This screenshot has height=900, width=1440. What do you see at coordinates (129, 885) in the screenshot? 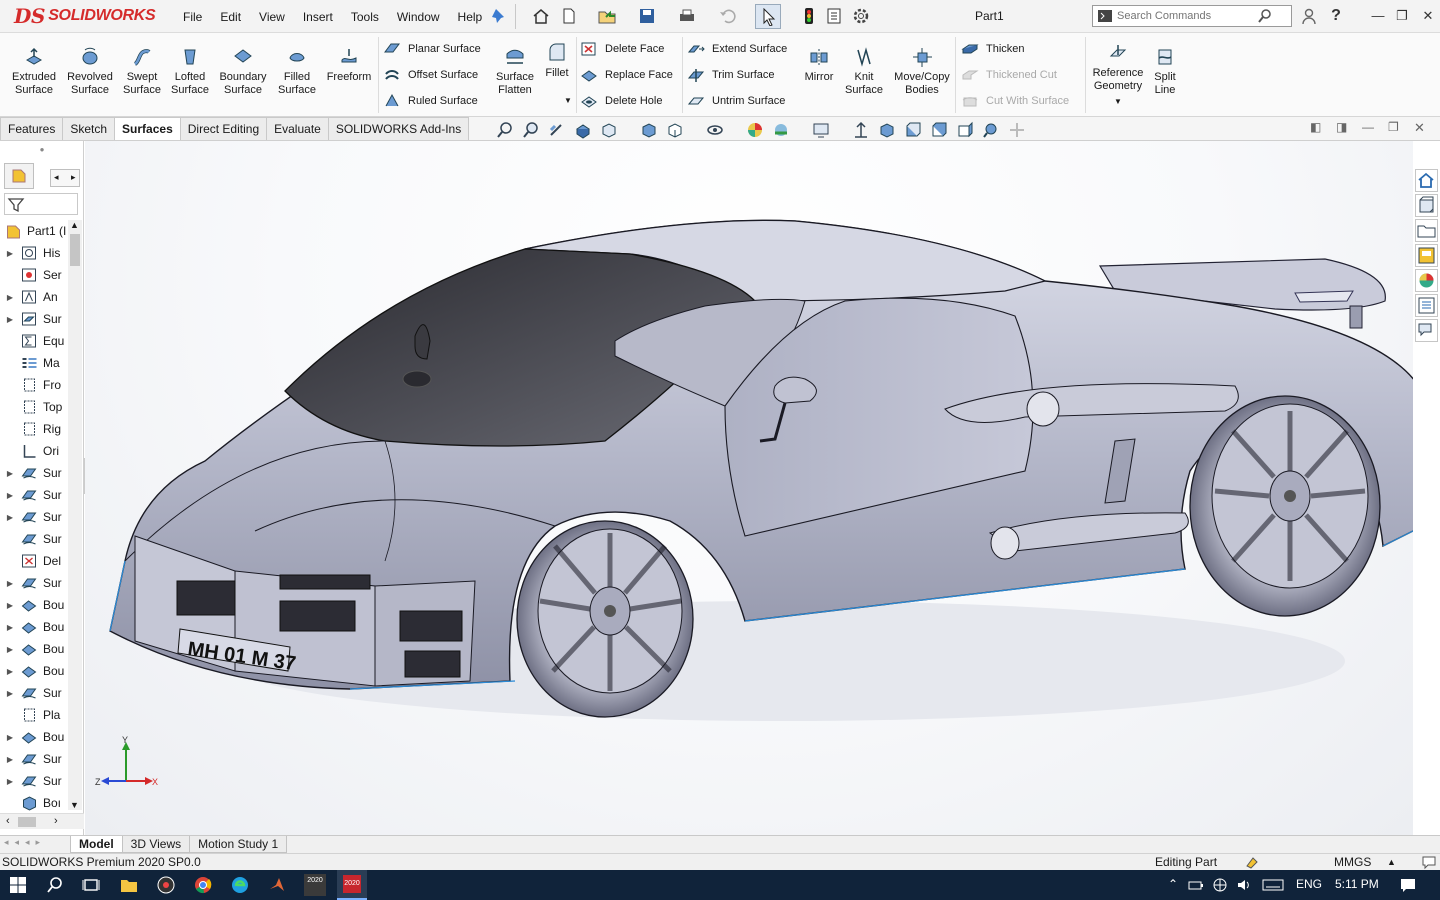
I see `file-explorer-taskbar-icon` at bounding box center [129, 885].